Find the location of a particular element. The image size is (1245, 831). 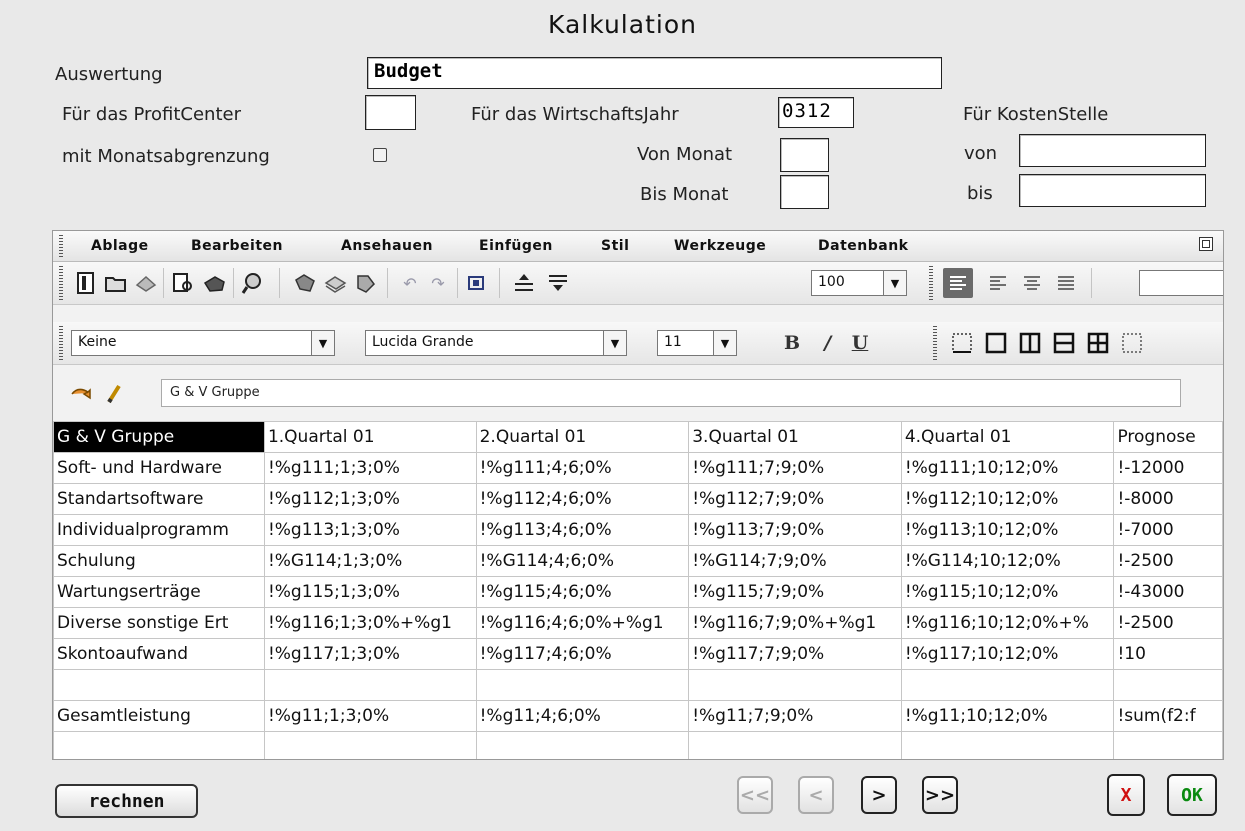

border-vertical-icon is located at coordinates (1030, 343).